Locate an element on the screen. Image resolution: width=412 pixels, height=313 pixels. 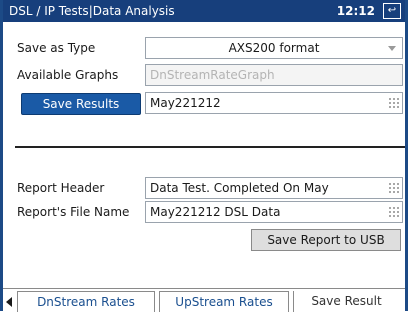
report-filename-input: May221212 DSL Data is located at coordinates (274, 212).